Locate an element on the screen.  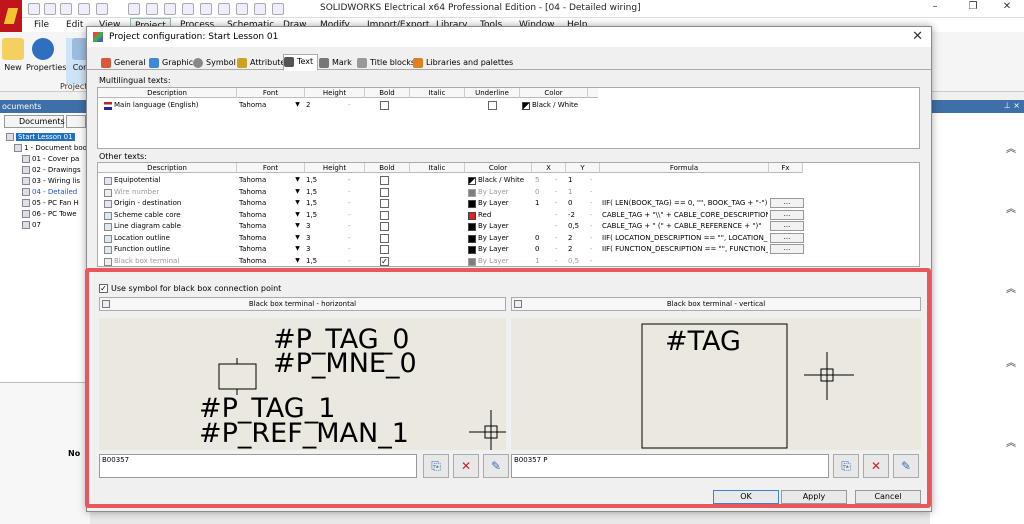
cell-x is located at coordinates (541, 215).